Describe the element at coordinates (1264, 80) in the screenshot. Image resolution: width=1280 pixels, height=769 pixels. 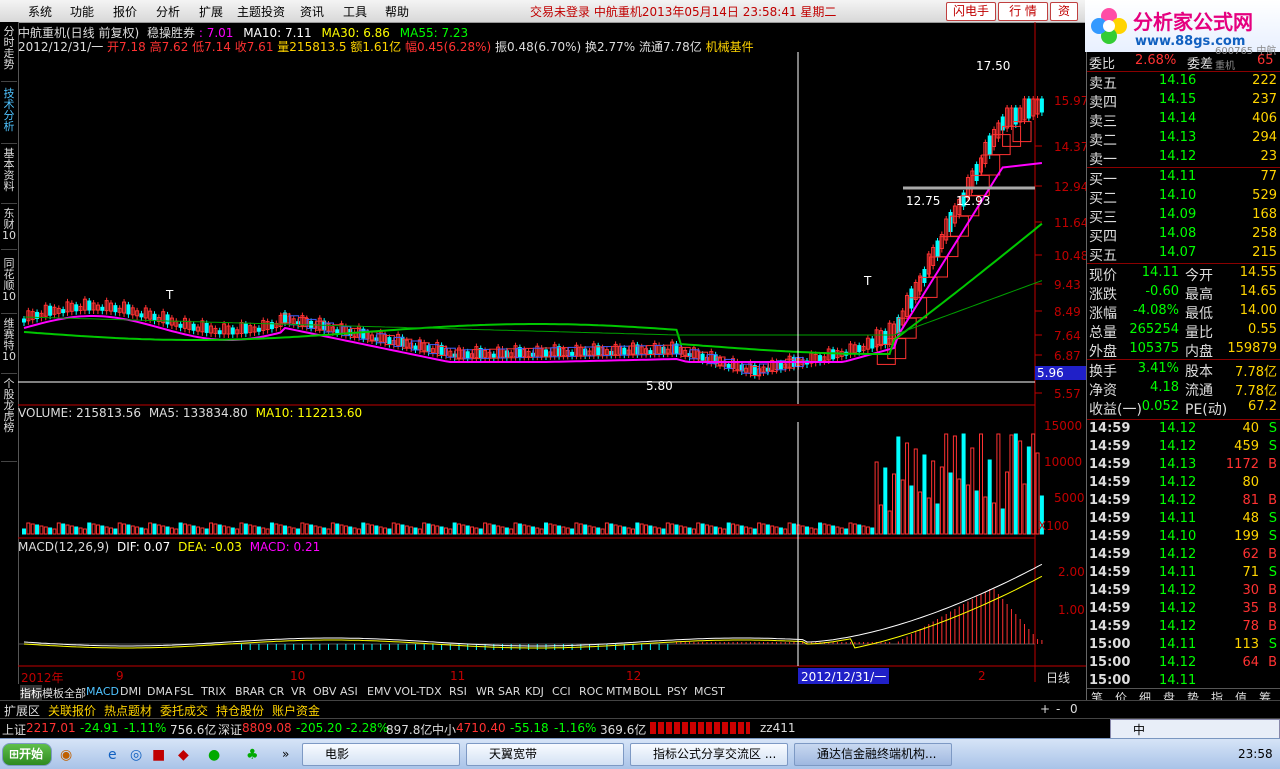
I see `sells-volume: 222` at that location.